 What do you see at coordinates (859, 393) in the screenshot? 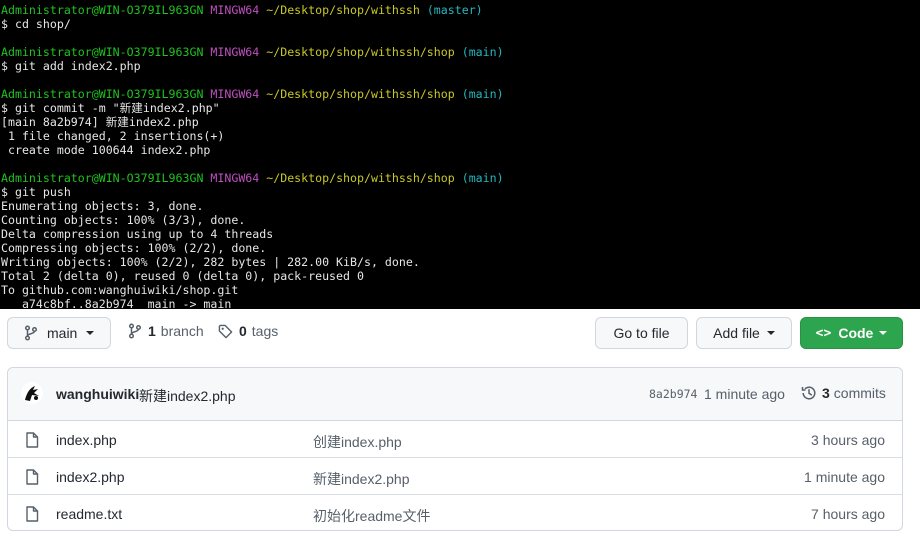
I see `commits-word: commits` at bounding box center [859, 393].